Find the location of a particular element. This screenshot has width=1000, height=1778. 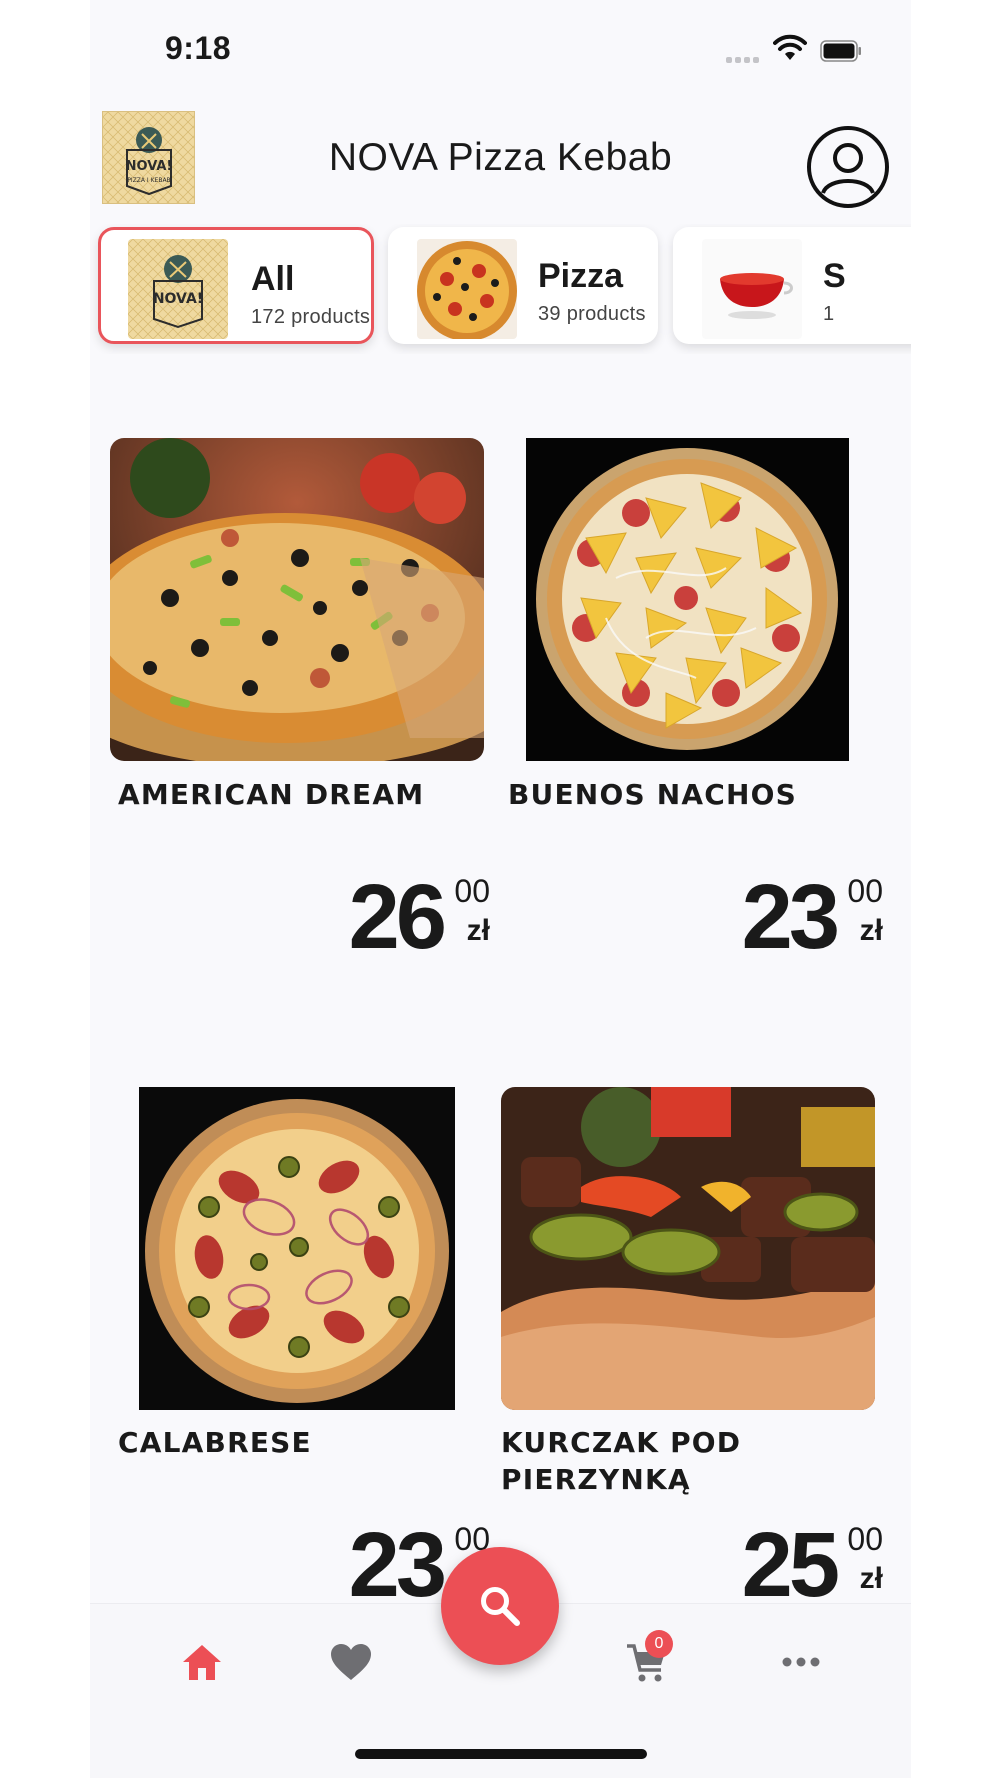

nav-cart: 0 is located at coordinates (647, 1661).